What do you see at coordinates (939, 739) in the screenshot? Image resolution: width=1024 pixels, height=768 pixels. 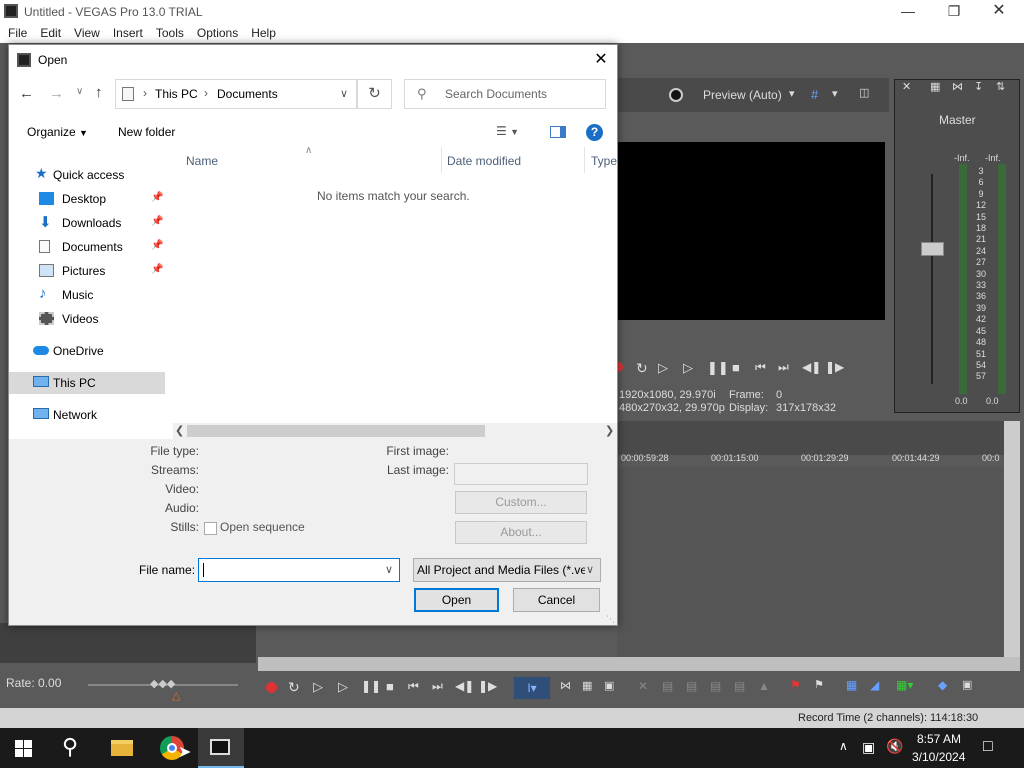 I see `clock-time: 8:57 AM` at bounding box center [939, 739].